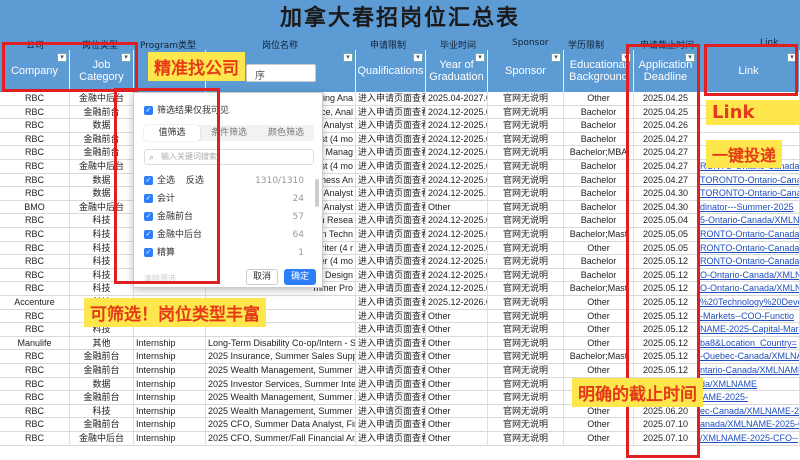 The width and height of the screenshot is (800, 460). I want to click on table-cell: 其他, so click(102, 343).